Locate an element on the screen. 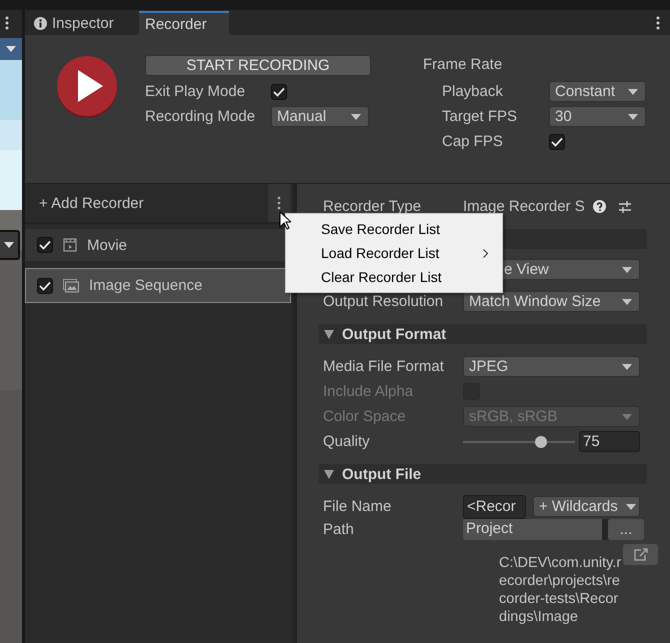  tab: Inspector is located at coordinates (82, 23).